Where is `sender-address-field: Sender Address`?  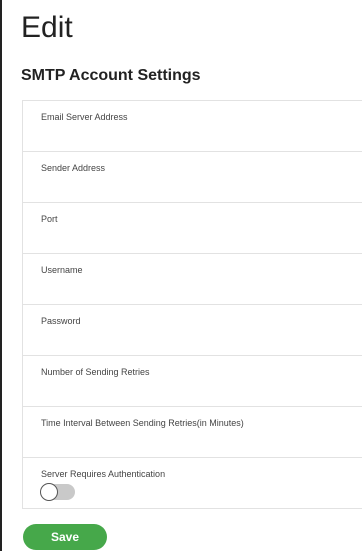
sender-address-field: Sender Address is located at coordinates (192, 177).